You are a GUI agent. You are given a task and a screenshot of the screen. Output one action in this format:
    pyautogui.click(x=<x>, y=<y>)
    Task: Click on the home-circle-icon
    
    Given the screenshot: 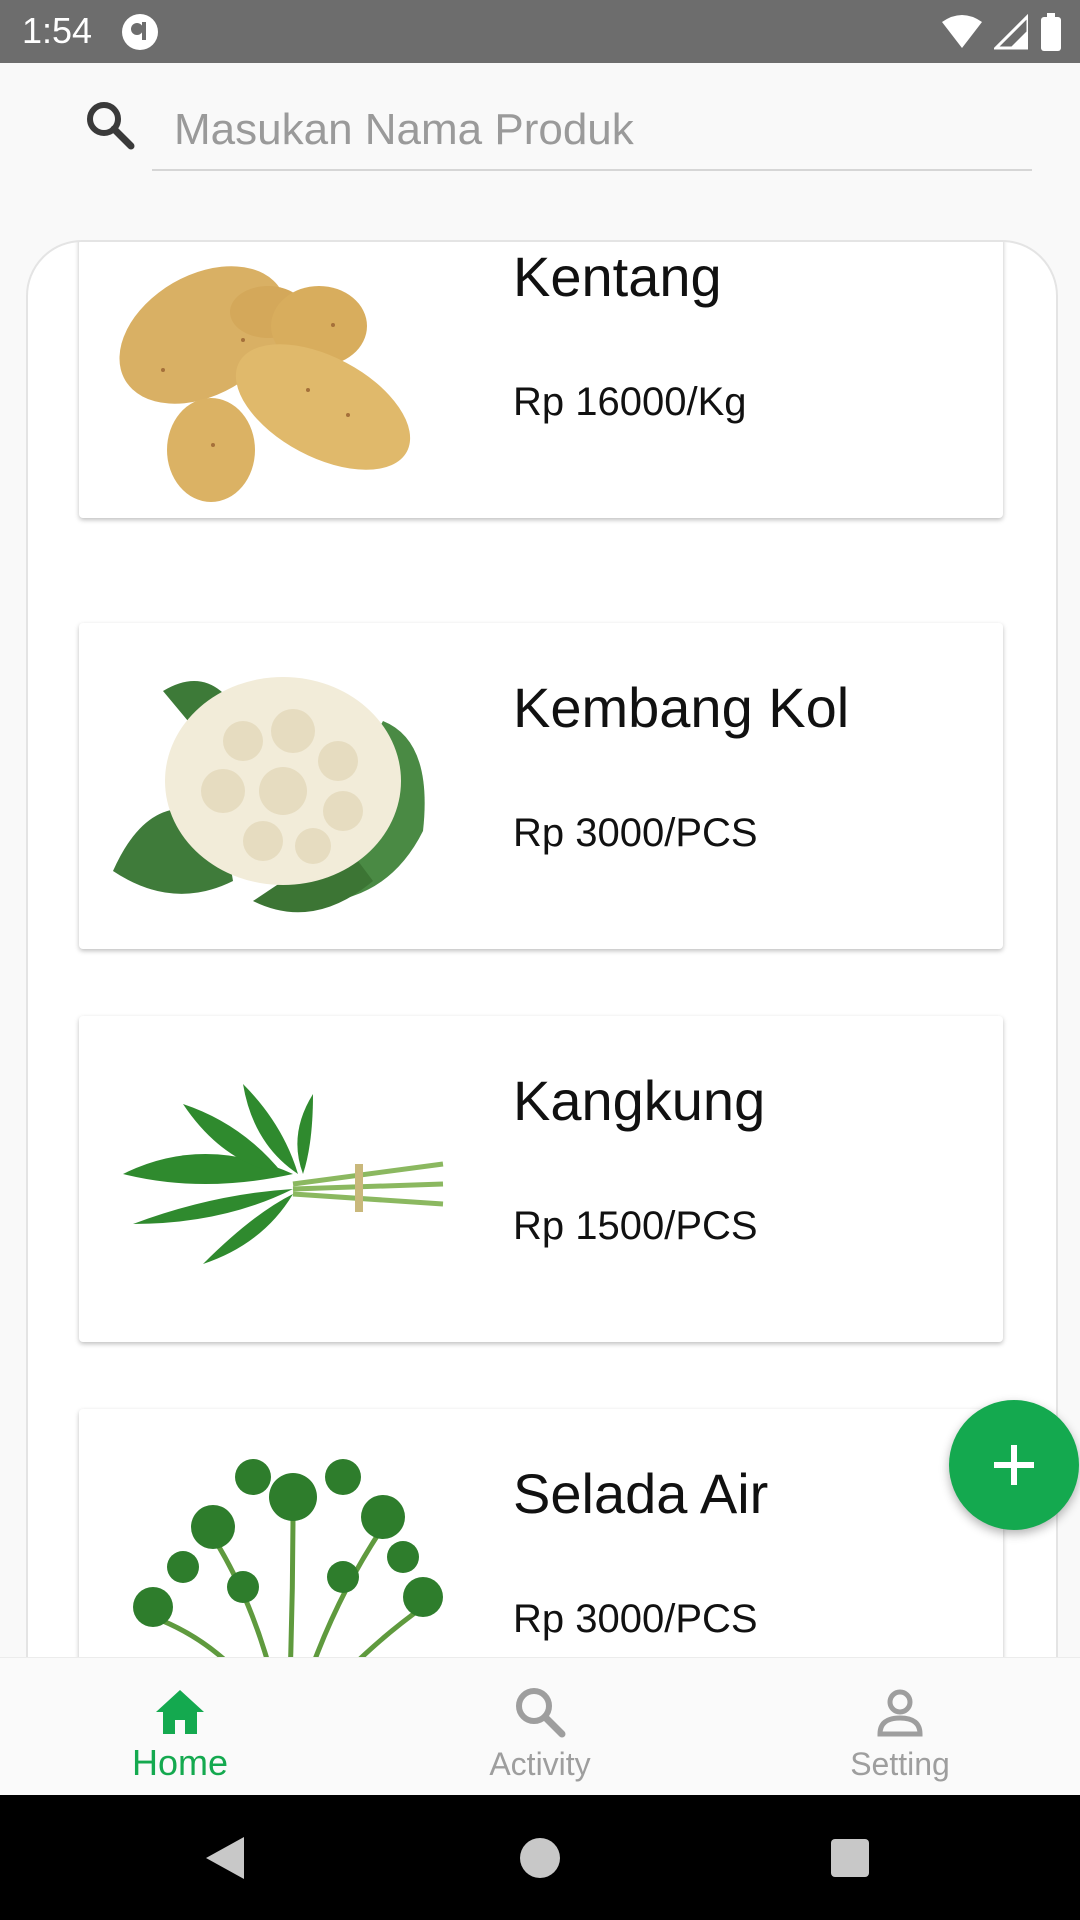 What is the action you would take?
    pyautogui.click(x=540, y=1858)
    